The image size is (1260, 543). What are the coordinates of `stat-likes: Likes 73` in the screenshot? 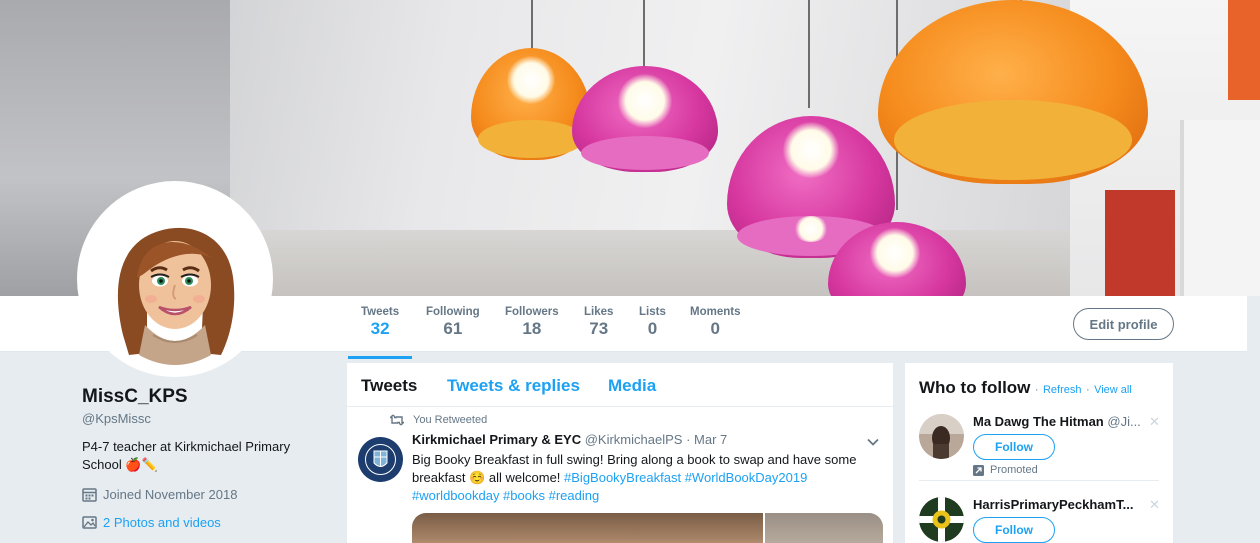 It's located at (598, 322).